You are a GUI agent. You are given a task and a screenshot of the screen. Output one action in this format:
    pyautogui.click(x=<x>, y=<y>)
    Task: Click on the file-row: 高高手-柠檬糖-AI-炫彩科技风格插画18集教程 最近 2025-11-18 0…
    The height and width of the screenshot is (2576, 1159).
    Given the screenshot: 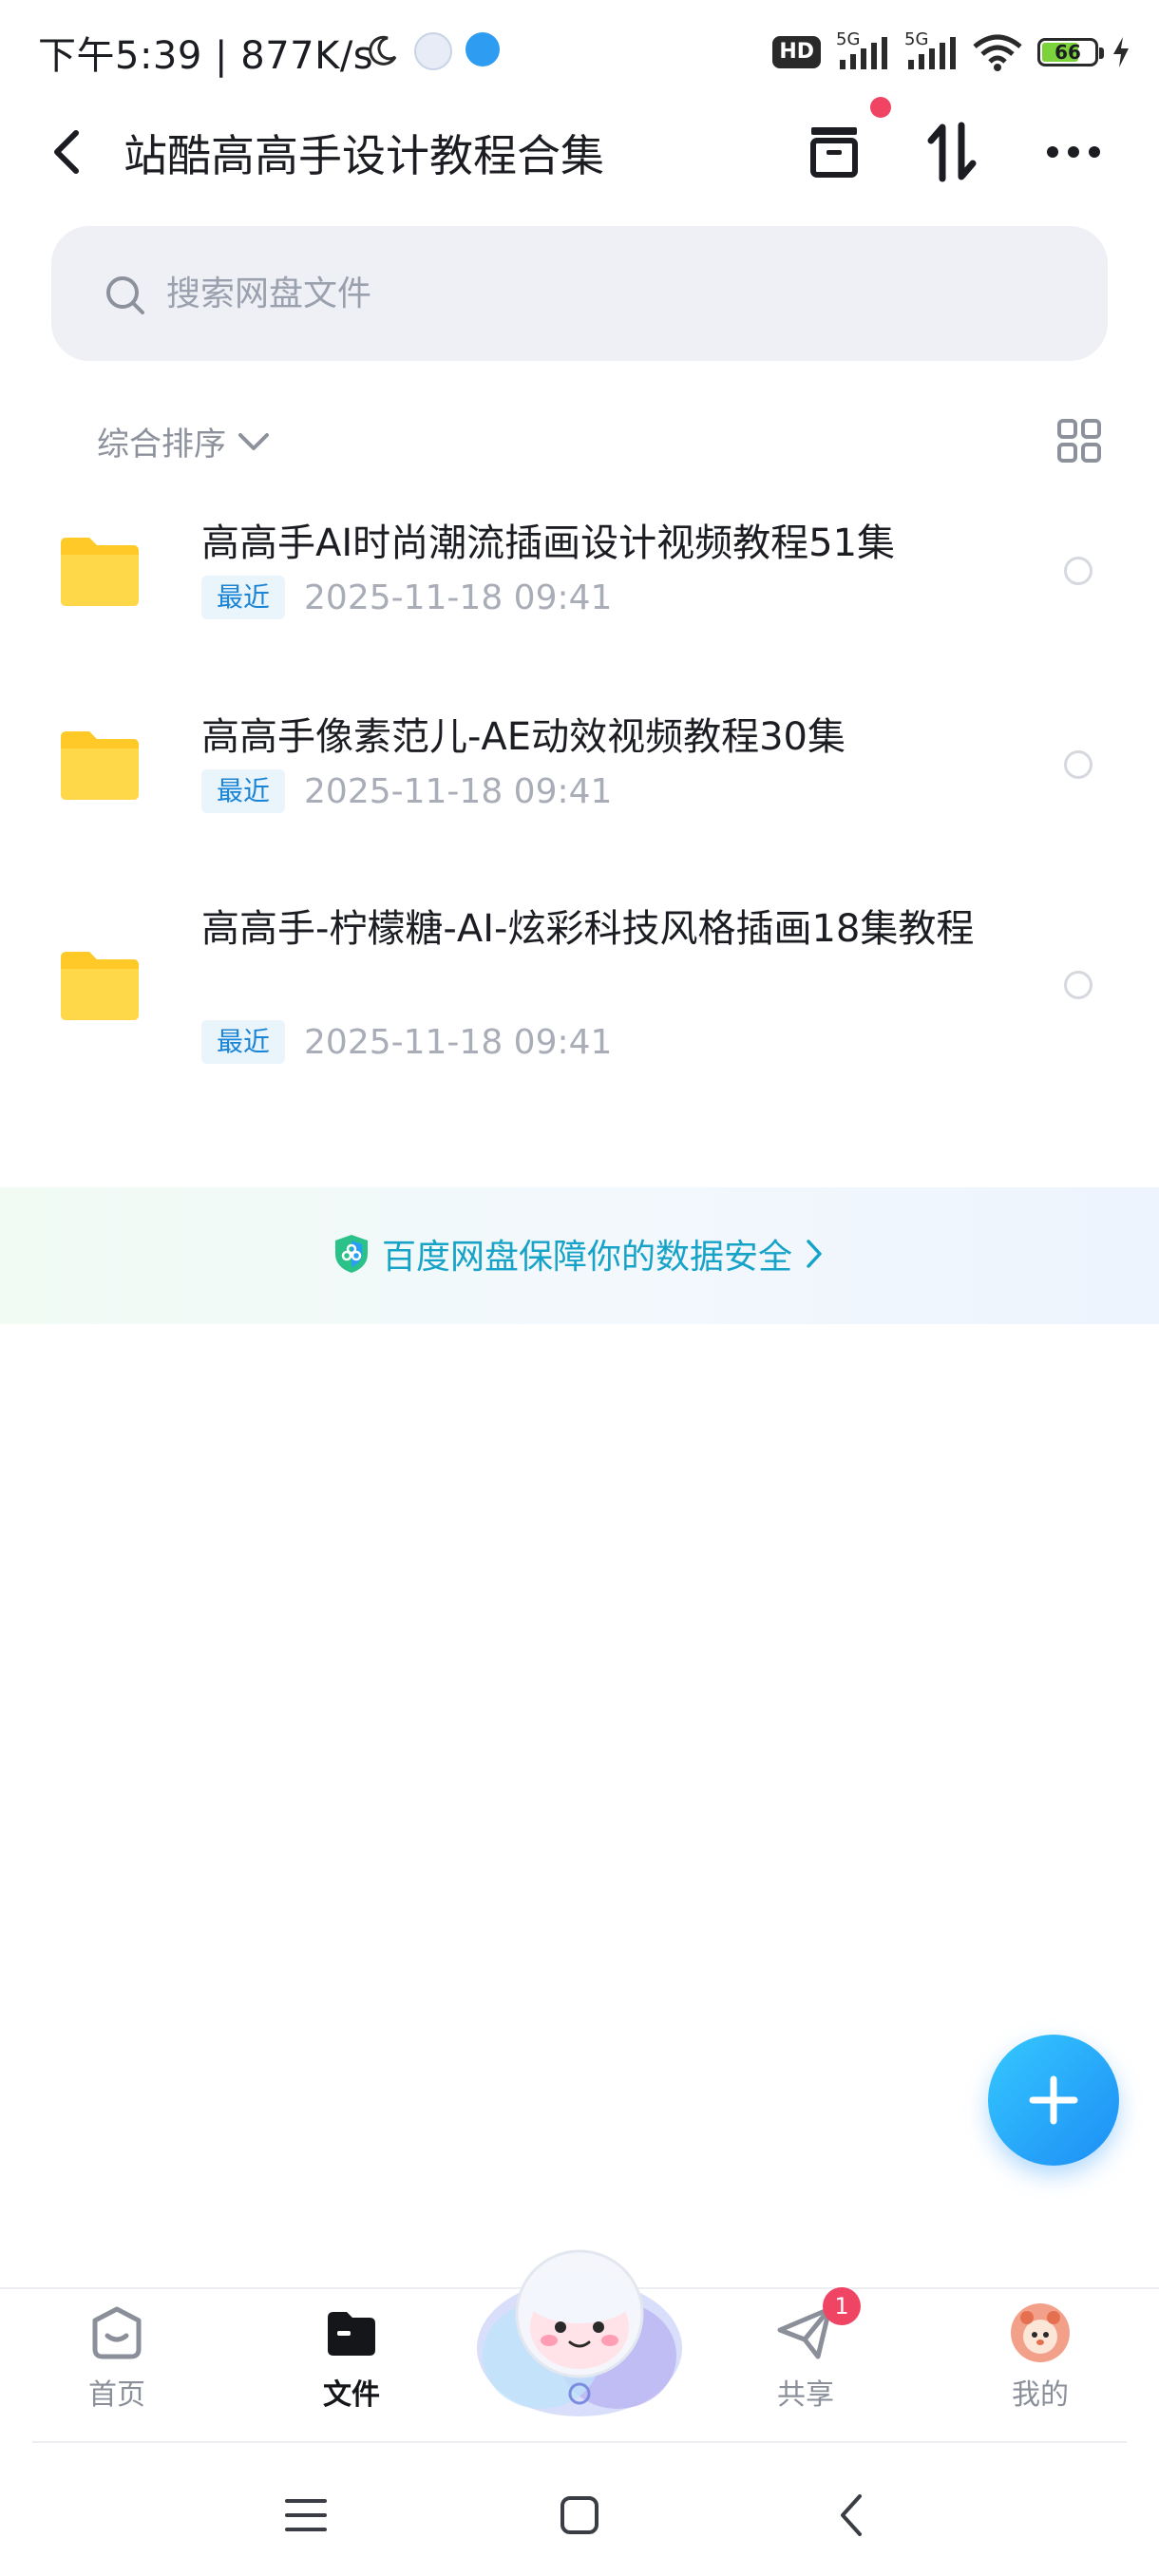 What is the action you would take?
    pyautogui.click(x=579, y=985)
    